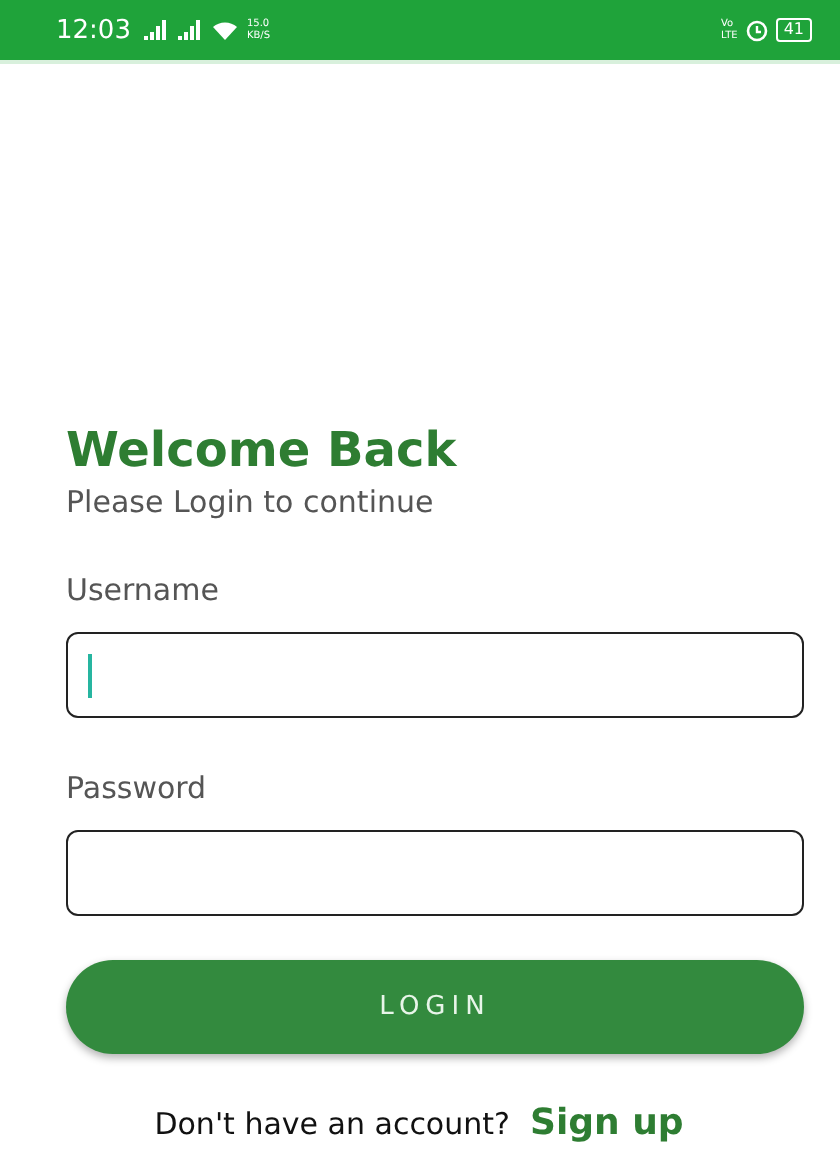  Describe the element at coordinates (143, 590) in the screenshot. I see `field-label: Username` at that location.